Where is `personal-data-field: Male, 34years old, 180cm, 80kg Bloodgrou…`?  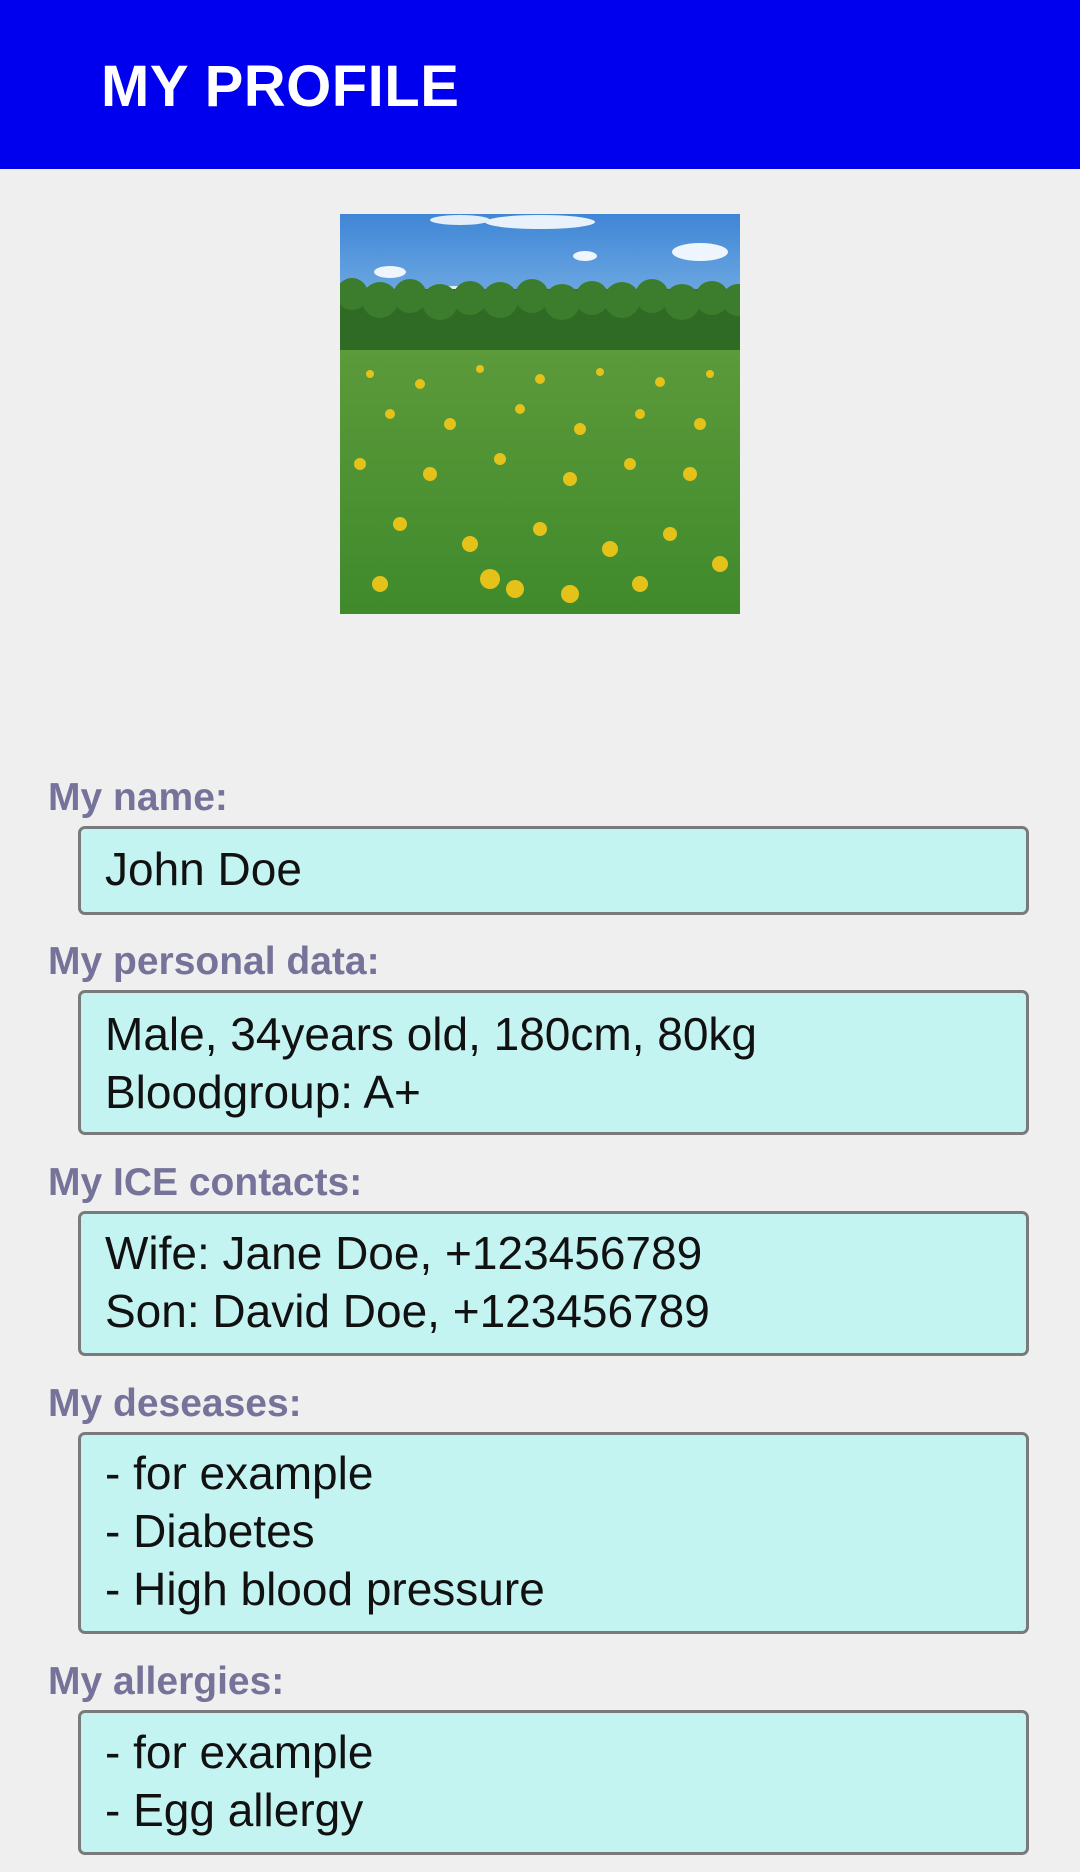
personal-data-field: Male, 34years old, 180cm, 80kg Bloodgrou… is located at coordinates (553, 1062).